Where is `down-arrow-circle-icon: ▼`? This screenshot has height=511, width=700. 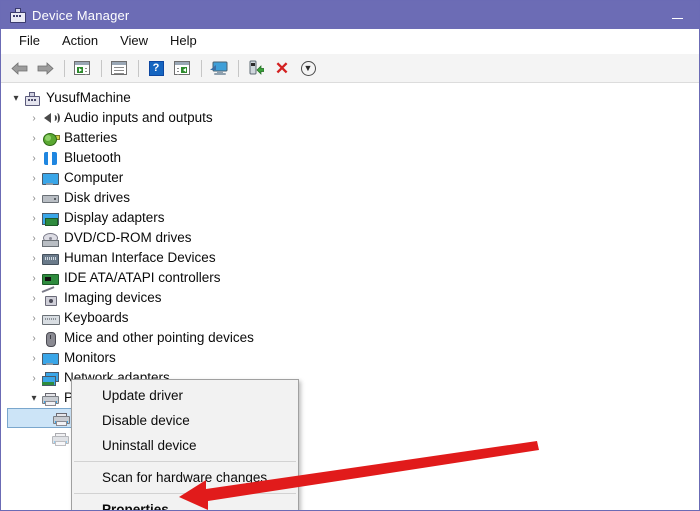 down-arrow-circle-icon: ▼ is located at coordinates (308, 68).